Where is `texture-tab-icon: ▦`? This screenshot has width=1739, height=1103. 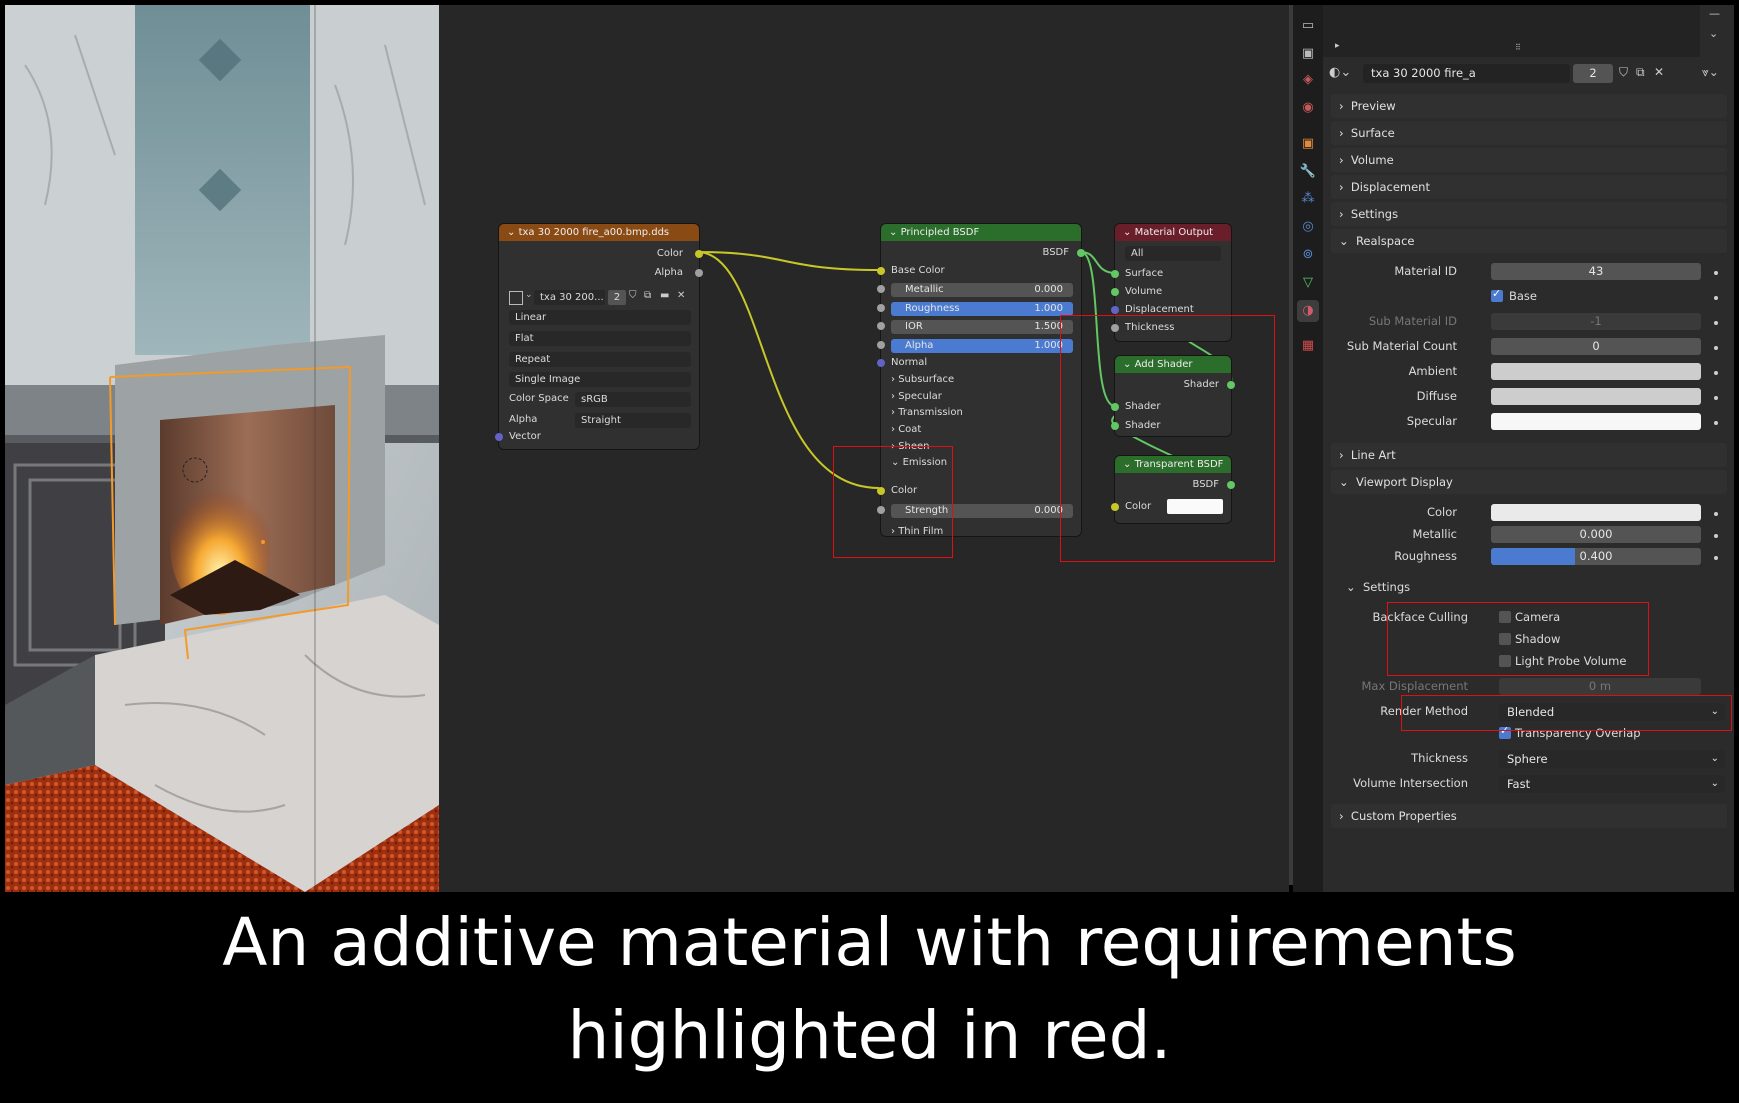
texture-tab-icon: ▦ is located at coordinates (1308, 346).